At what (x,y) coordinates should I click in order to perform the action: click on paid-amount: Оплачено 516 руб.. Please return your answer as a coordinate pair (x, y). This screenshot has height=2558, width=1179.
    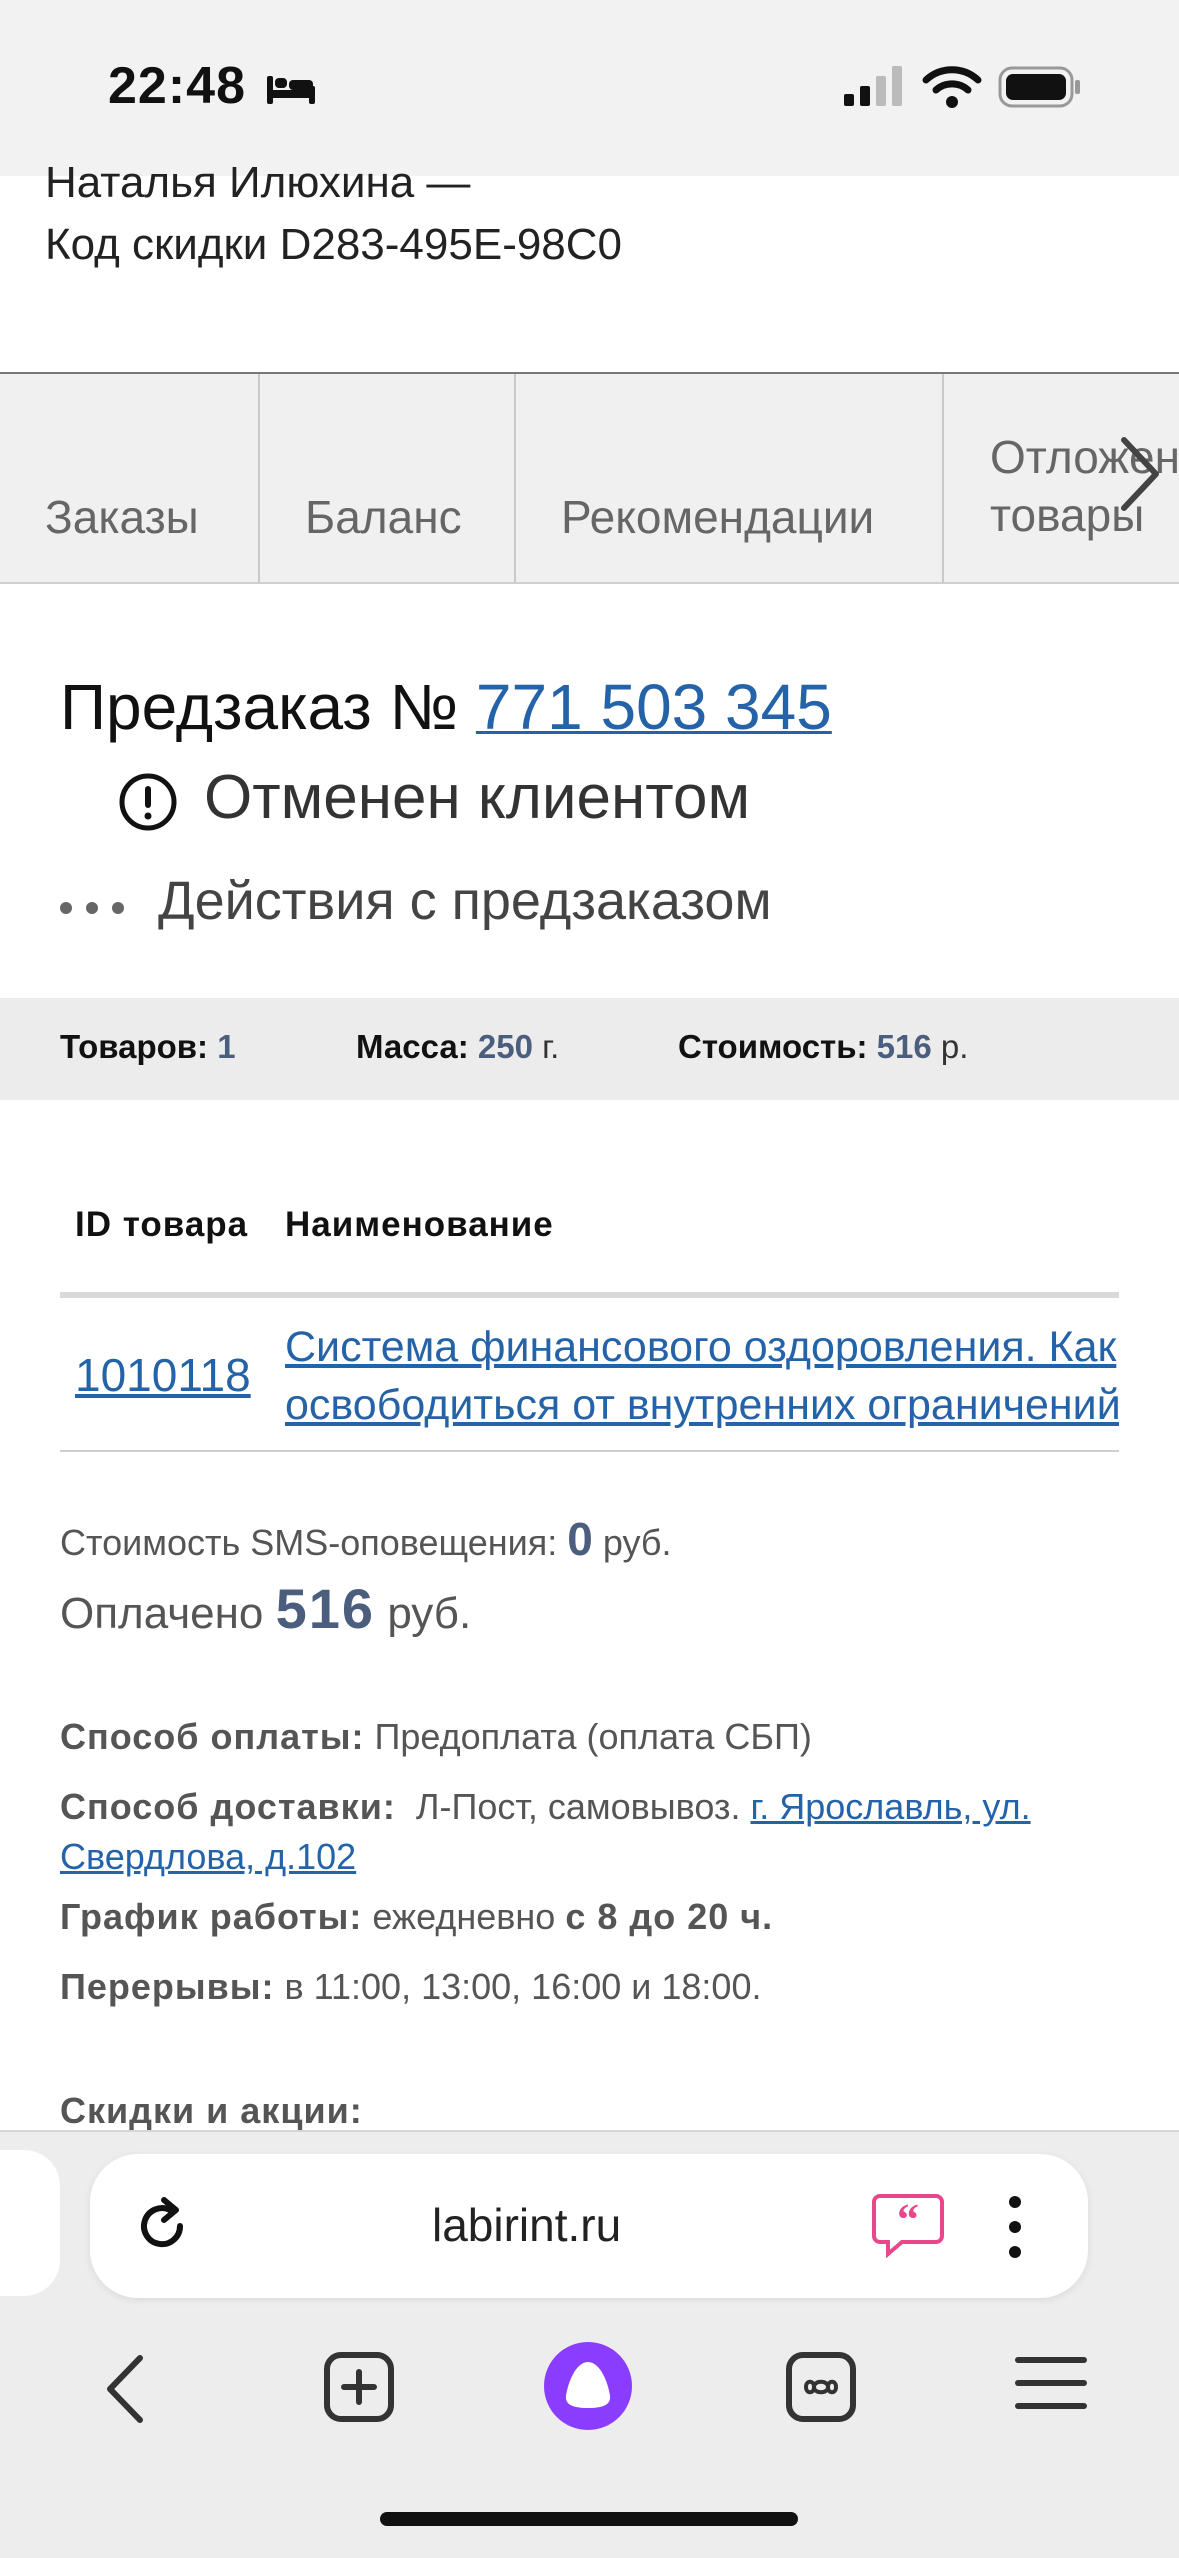
    Looking at the image, I should click on (266, 1608).